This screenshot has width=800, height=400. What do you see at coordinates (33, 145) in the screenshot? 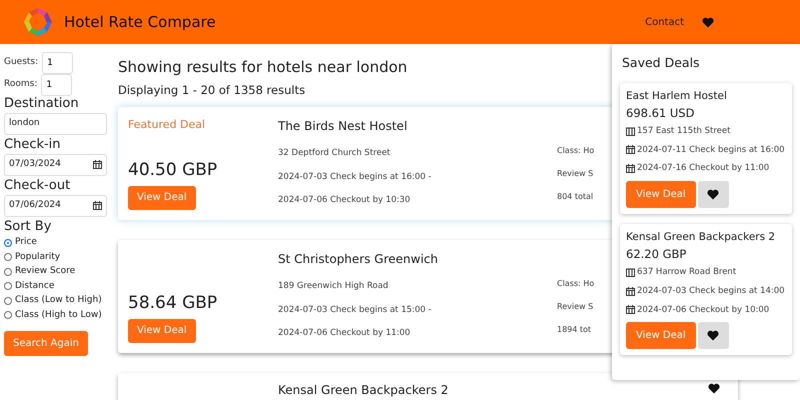
I see `field-label: Check-in` at bounding box center [33, 145].